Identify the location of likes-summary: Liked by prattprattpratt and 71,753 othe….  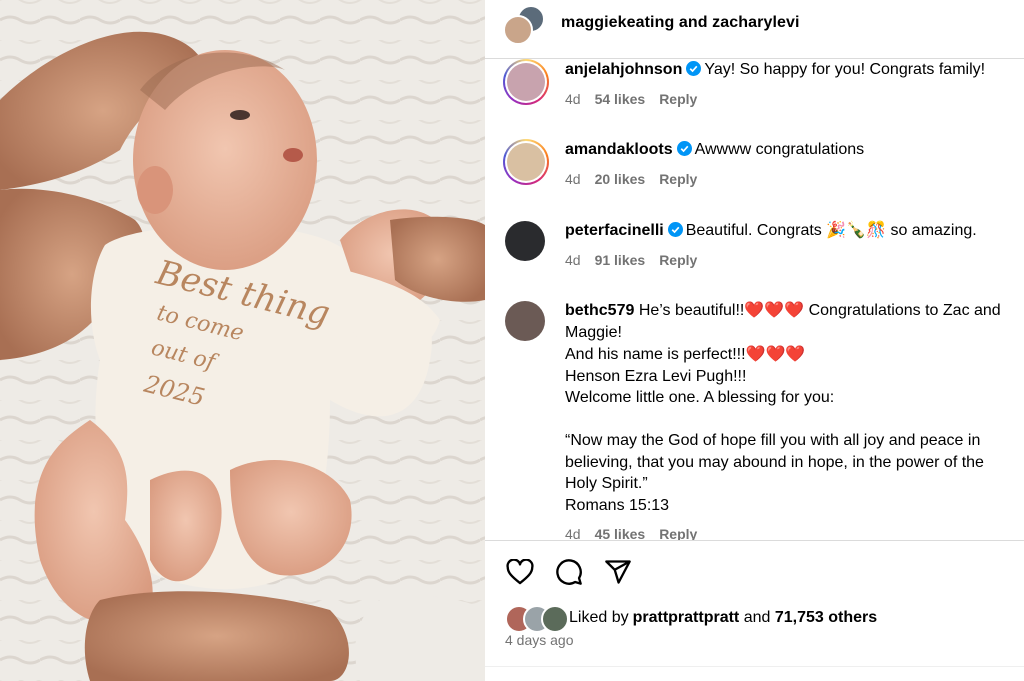
(691, 618).